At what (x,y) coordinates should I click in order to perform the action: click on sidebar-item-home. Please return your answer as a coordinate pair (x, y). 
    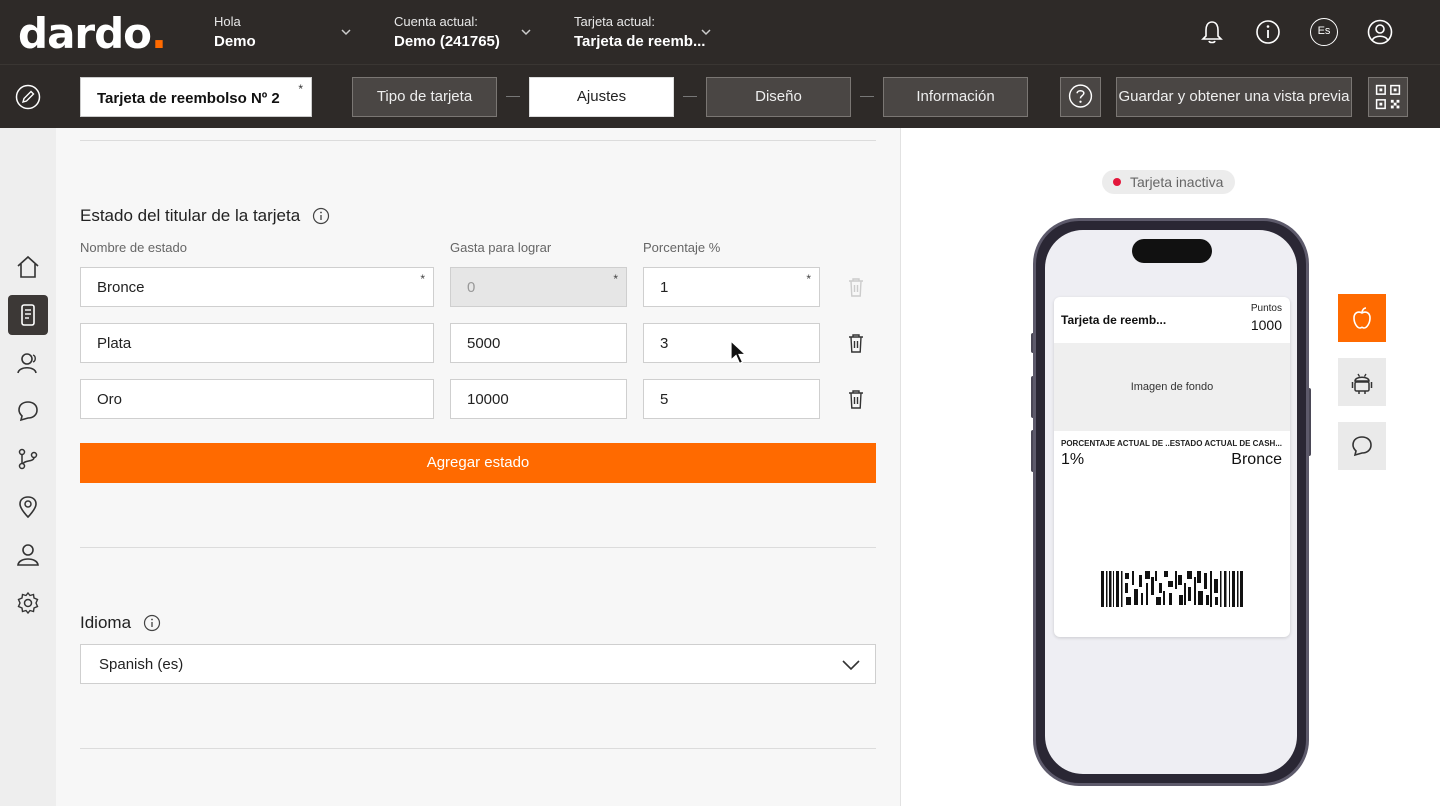
    Looking at the image, I should click on (28, 267).